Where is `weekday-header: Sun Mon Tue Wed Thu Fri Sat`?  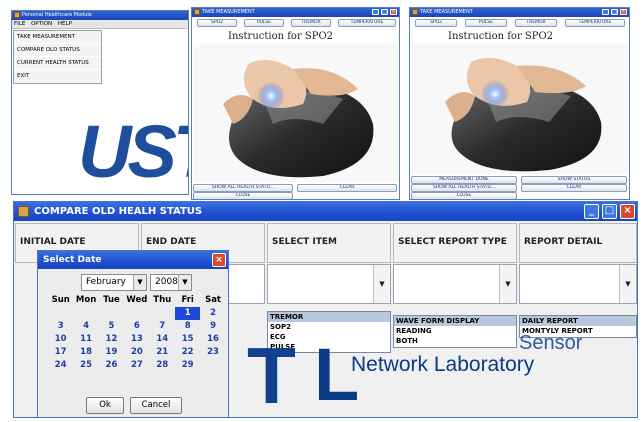 weekday-header: Sun Mon Tue Wed Thu Fri Sat is located at coordinates (137, 300).